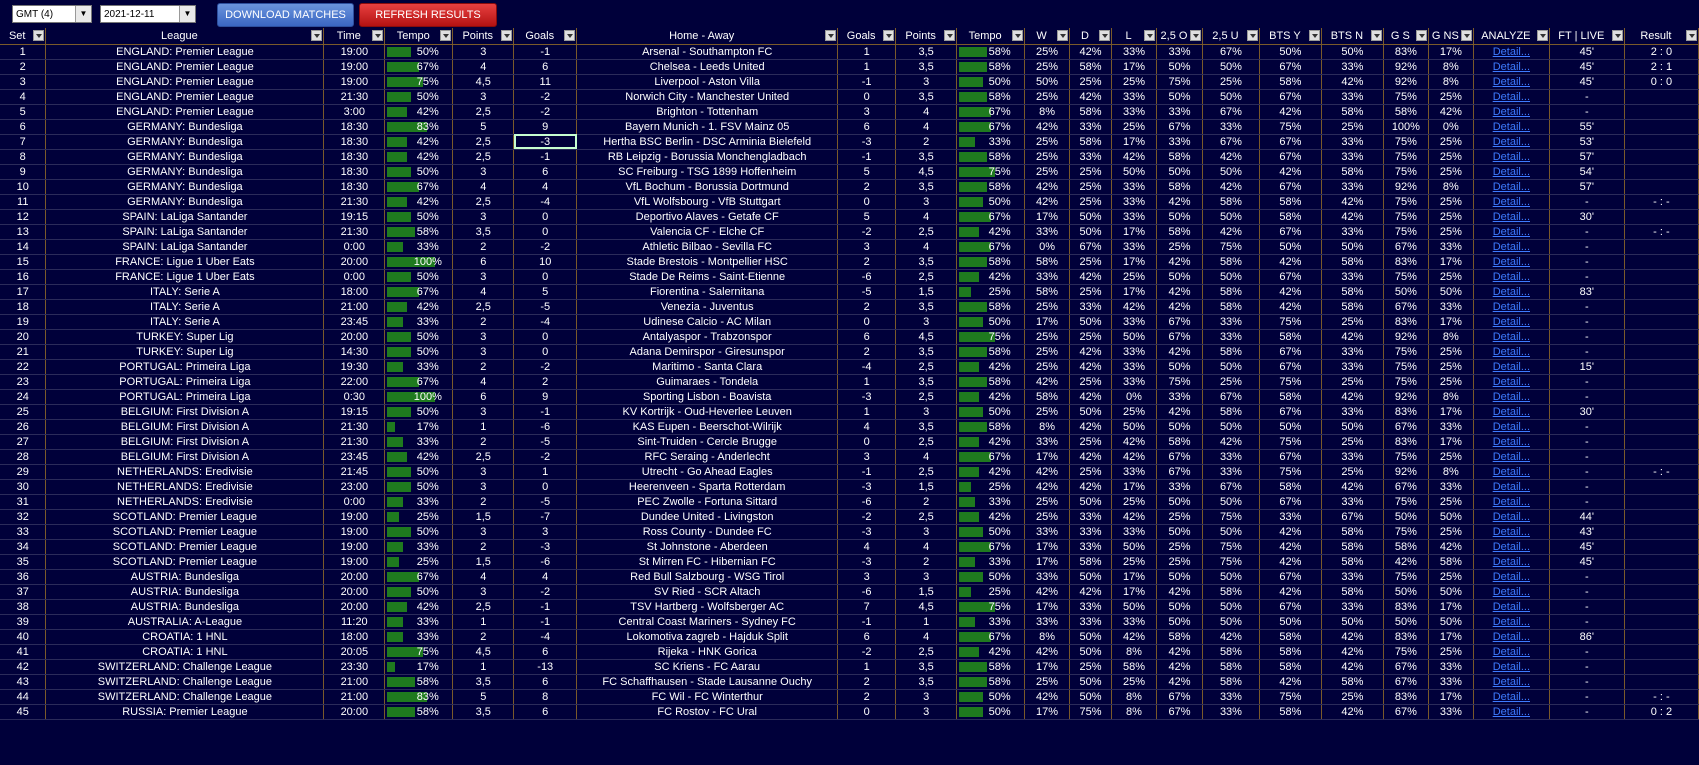 The width and height of the screenshot is (1699, 765). Describe the element at coordinates (1047, 67) in the screenshot. I see `data-cell: 25%` at that location.